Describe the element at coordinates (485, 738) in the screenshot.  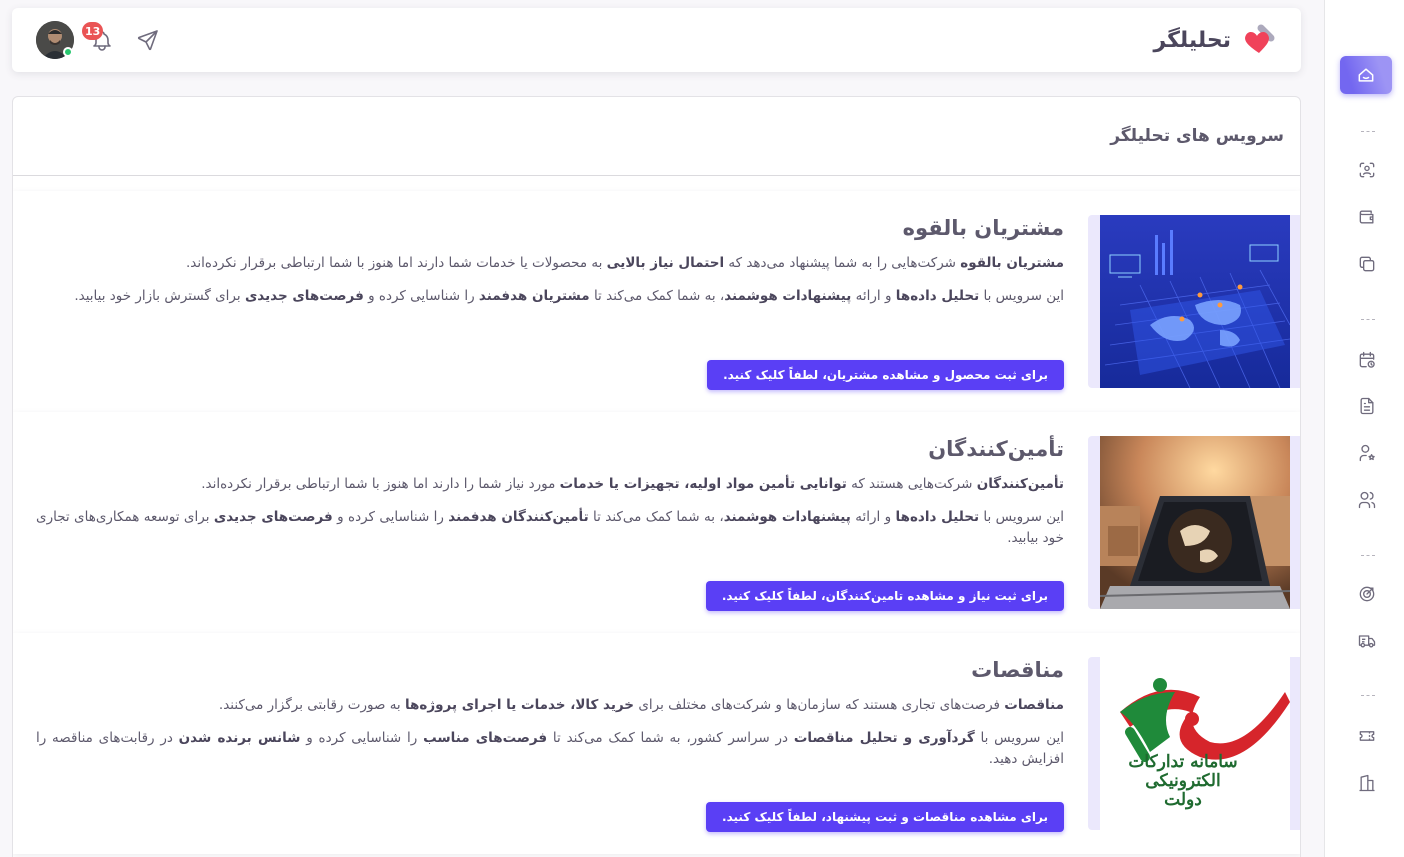
I see `emphasis-text: فرصت‌های مناسب` at that location.